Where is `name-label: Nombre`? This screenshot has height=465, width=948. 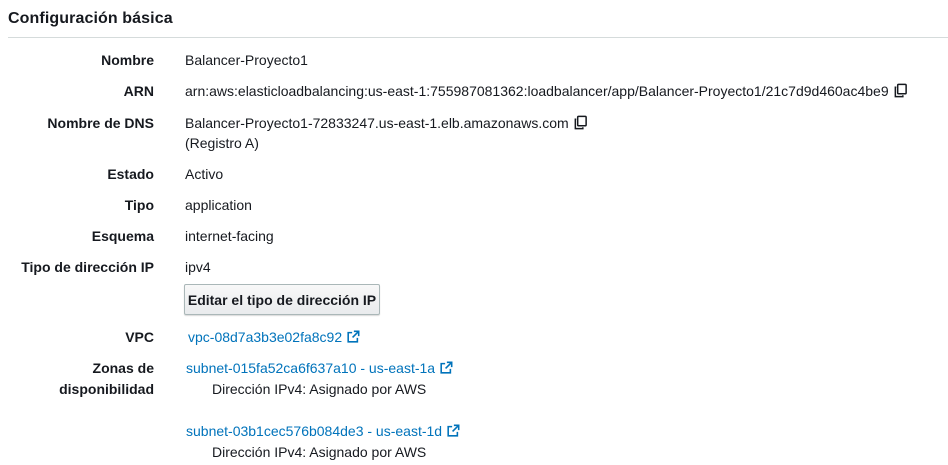 name-label: Nombre is located at coordinates (127, 60).